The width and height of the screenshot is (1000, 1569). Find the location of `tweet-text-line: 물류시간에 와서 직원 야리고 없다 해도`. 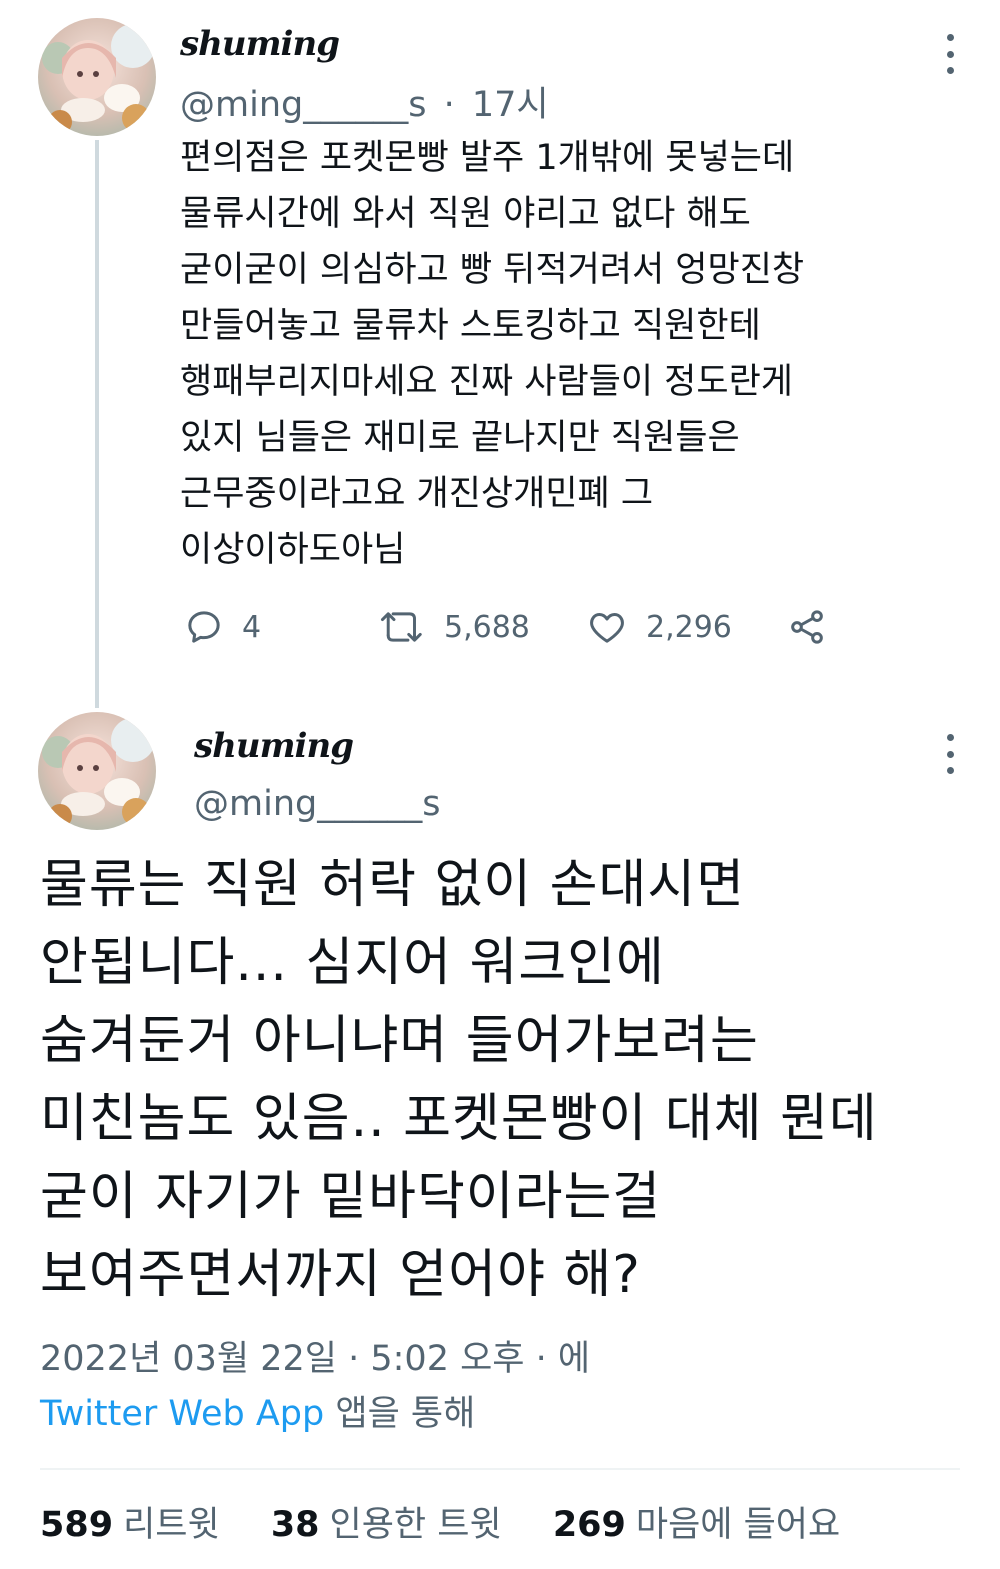

tweet-text-line: 물류시간에 와서 직원 야리고 없다 해도 is located at coordinates (465, 214).